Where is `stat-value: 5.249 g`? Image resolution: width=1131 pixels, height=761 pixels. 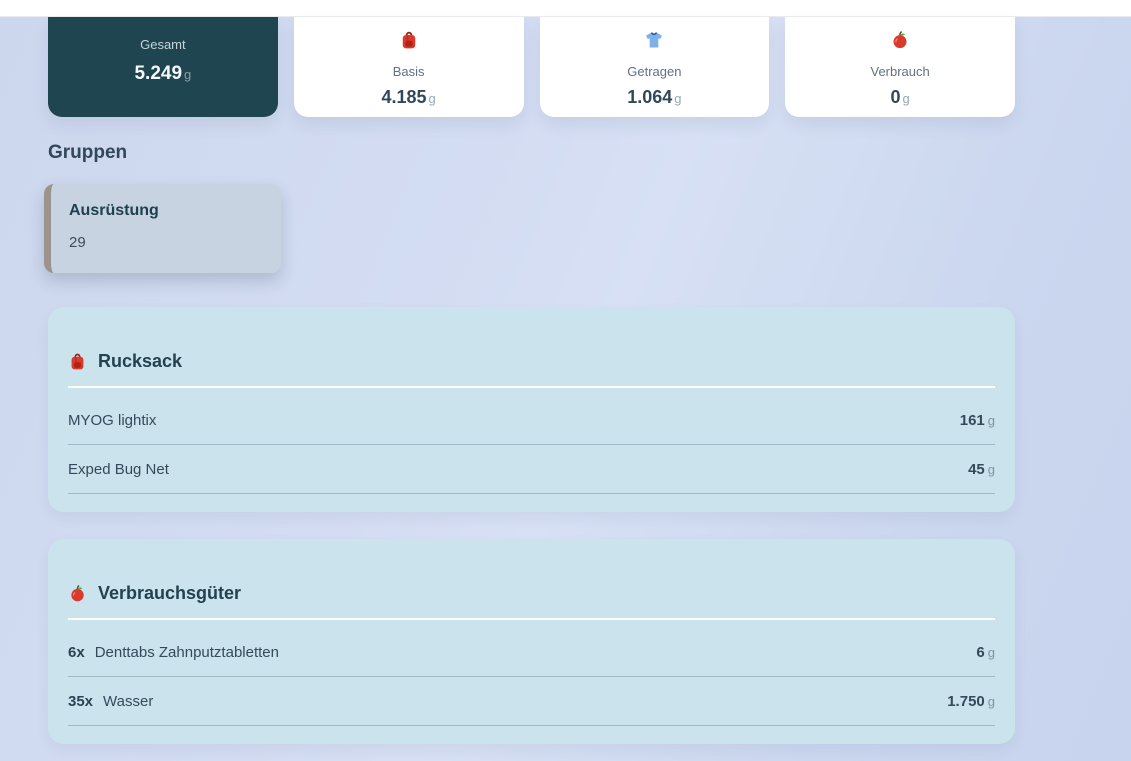
stat-value: 5.249 g is located at coordinates (163, 73).